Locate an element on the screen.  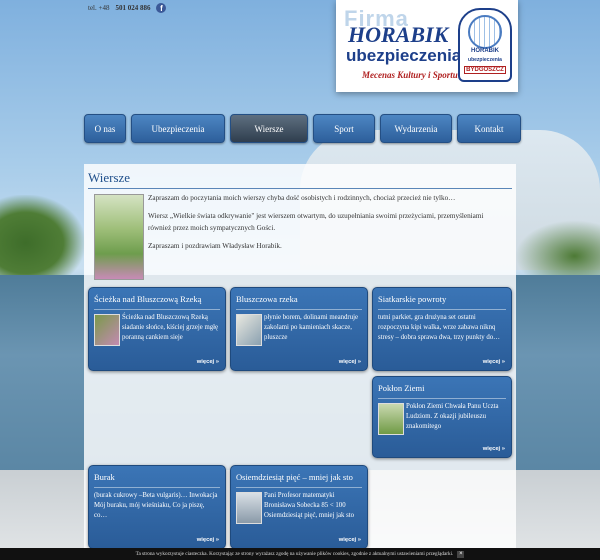
card-title: Bluszczowa rzeka is located at coordinates (299, 299).